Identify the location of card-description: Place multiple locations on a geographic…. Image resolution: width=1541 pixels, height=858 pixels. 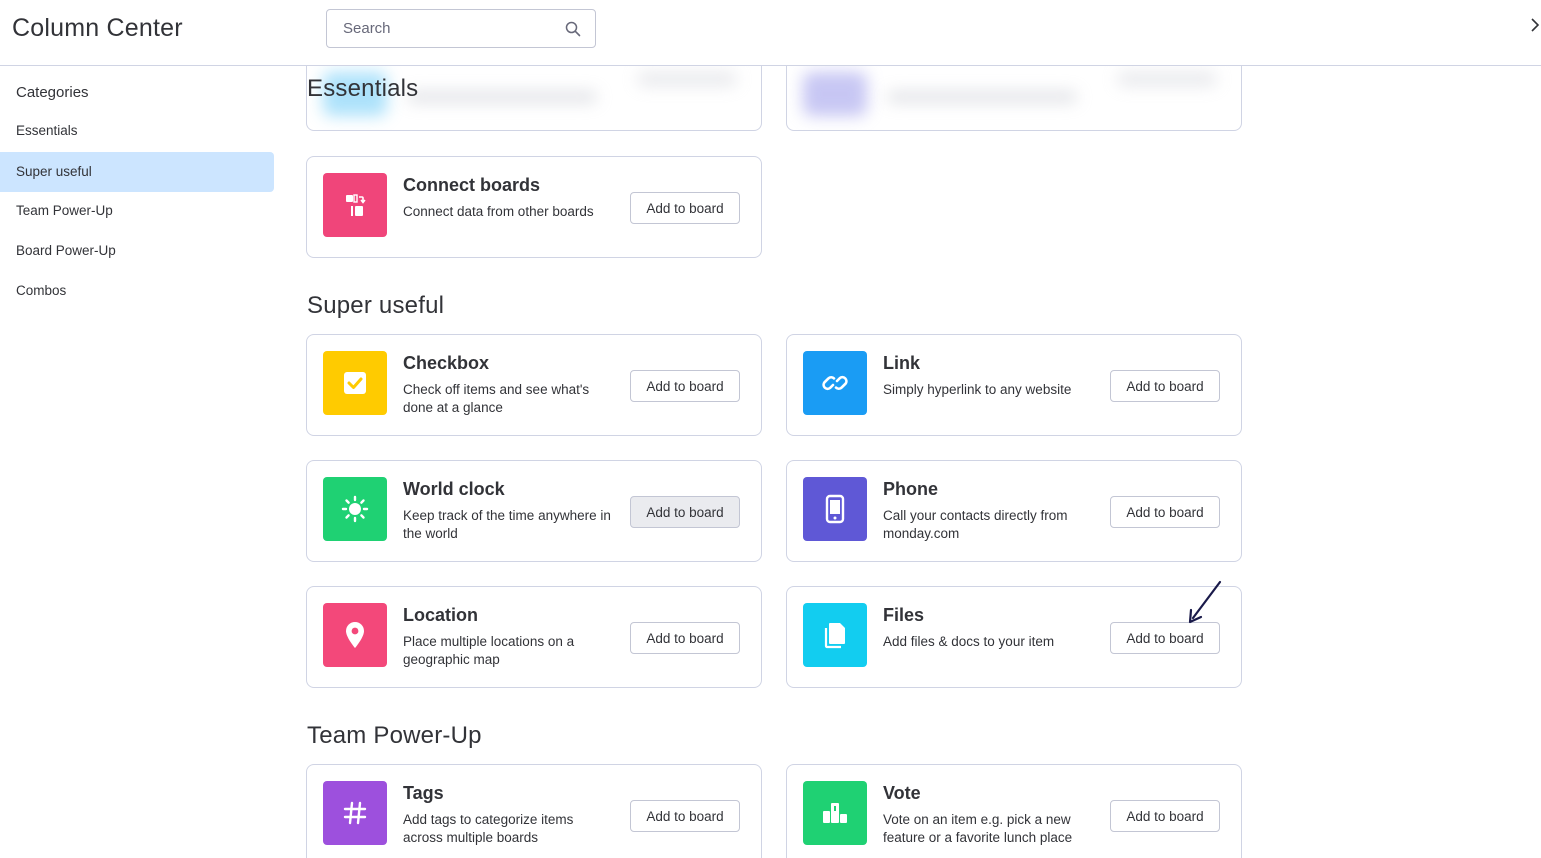
(489, 650).